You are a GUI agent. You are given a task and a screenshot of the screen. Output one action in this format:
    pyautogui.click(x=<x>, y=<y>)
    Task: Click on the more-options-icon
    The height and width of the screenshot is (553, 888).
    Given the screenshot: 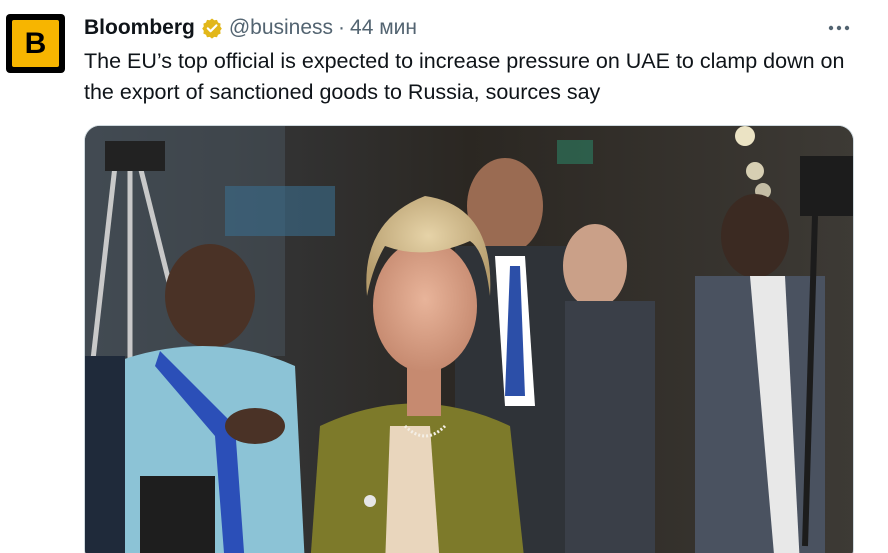 What is the action you would take?
    pyautogui.click(x=839, y=28)
    